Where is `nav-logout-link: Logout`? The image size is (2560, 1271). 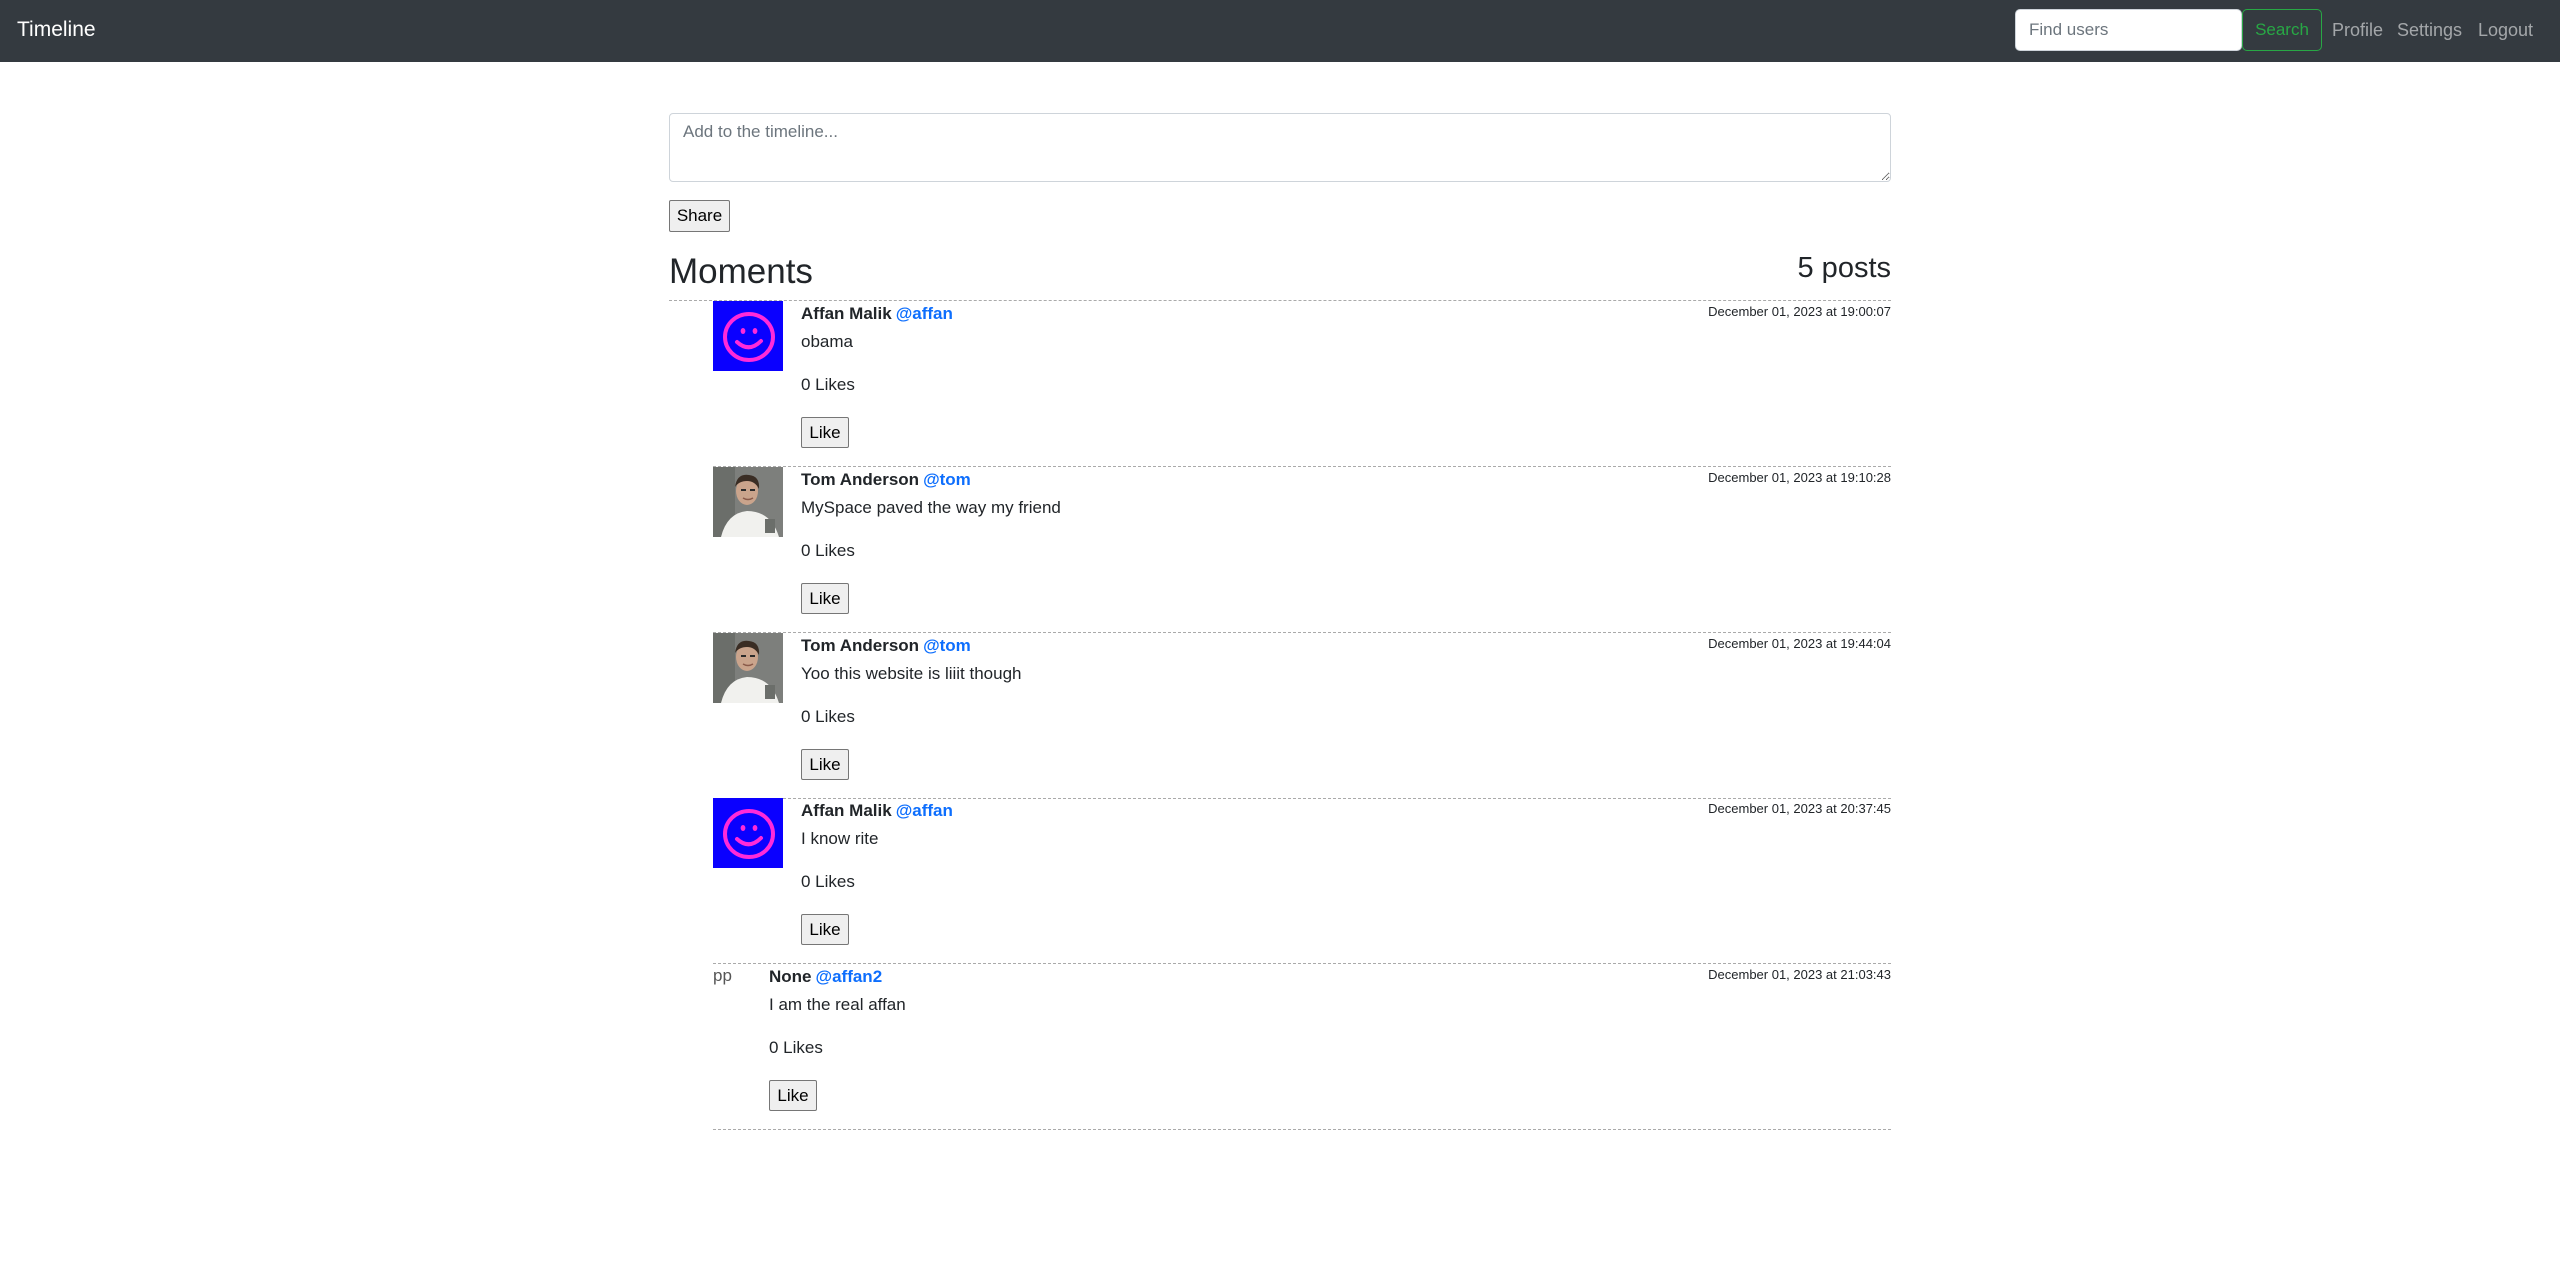
nav-logout-link: Logout is located at coordinates (2505, 30).